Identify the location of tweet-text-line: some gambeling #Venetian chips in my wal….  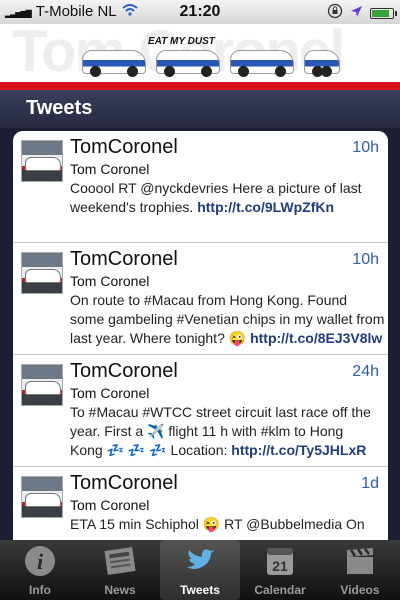
(227, 319).